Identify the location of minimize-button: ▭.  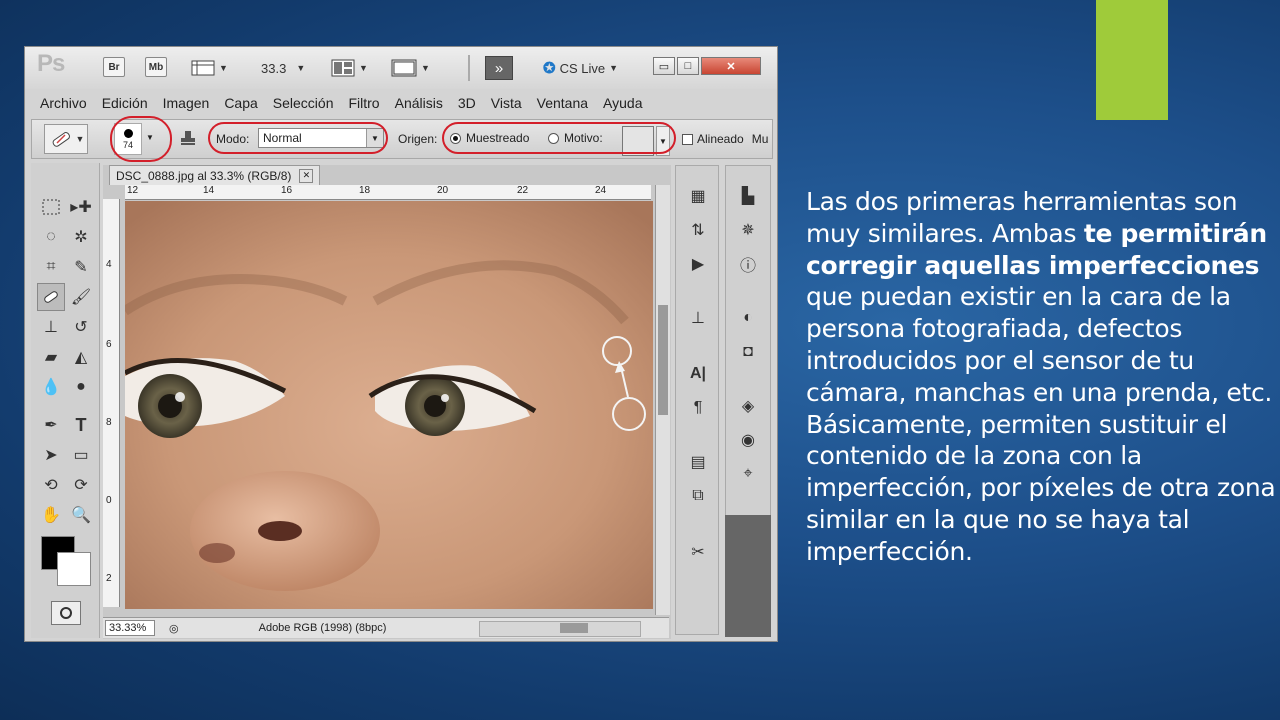
(664, 66).